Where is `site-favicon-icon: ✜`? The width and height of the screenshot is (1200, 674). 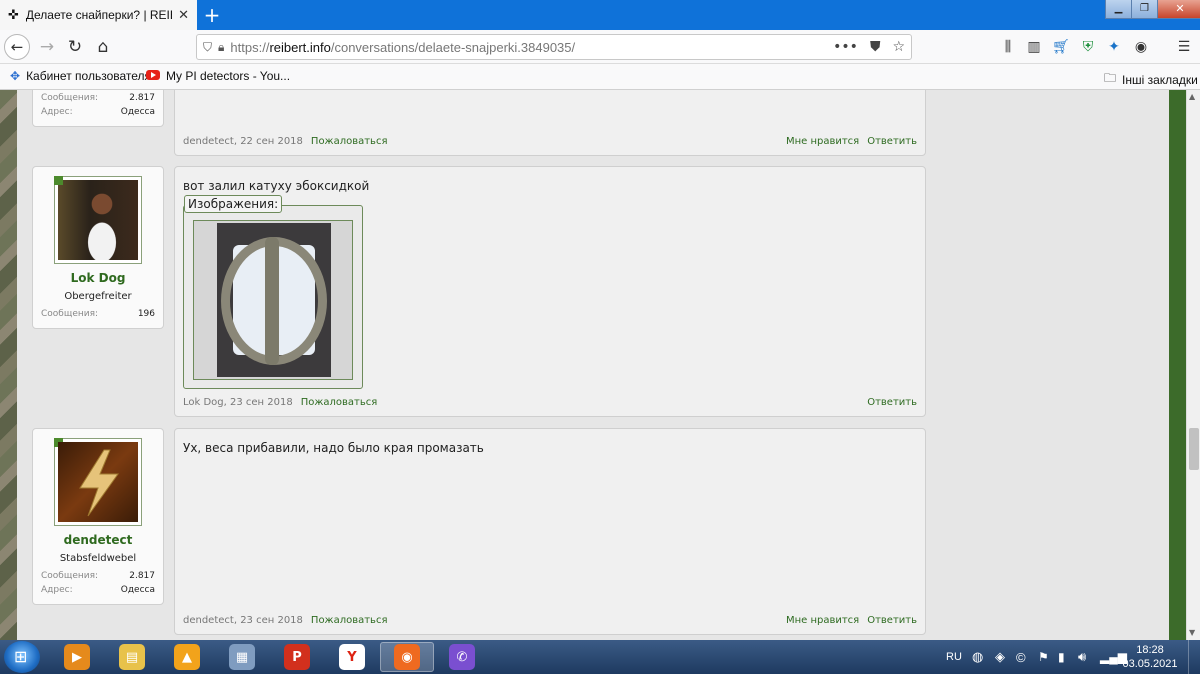
site-favicon-icon: ✜ is located at coordinates (13, 15).